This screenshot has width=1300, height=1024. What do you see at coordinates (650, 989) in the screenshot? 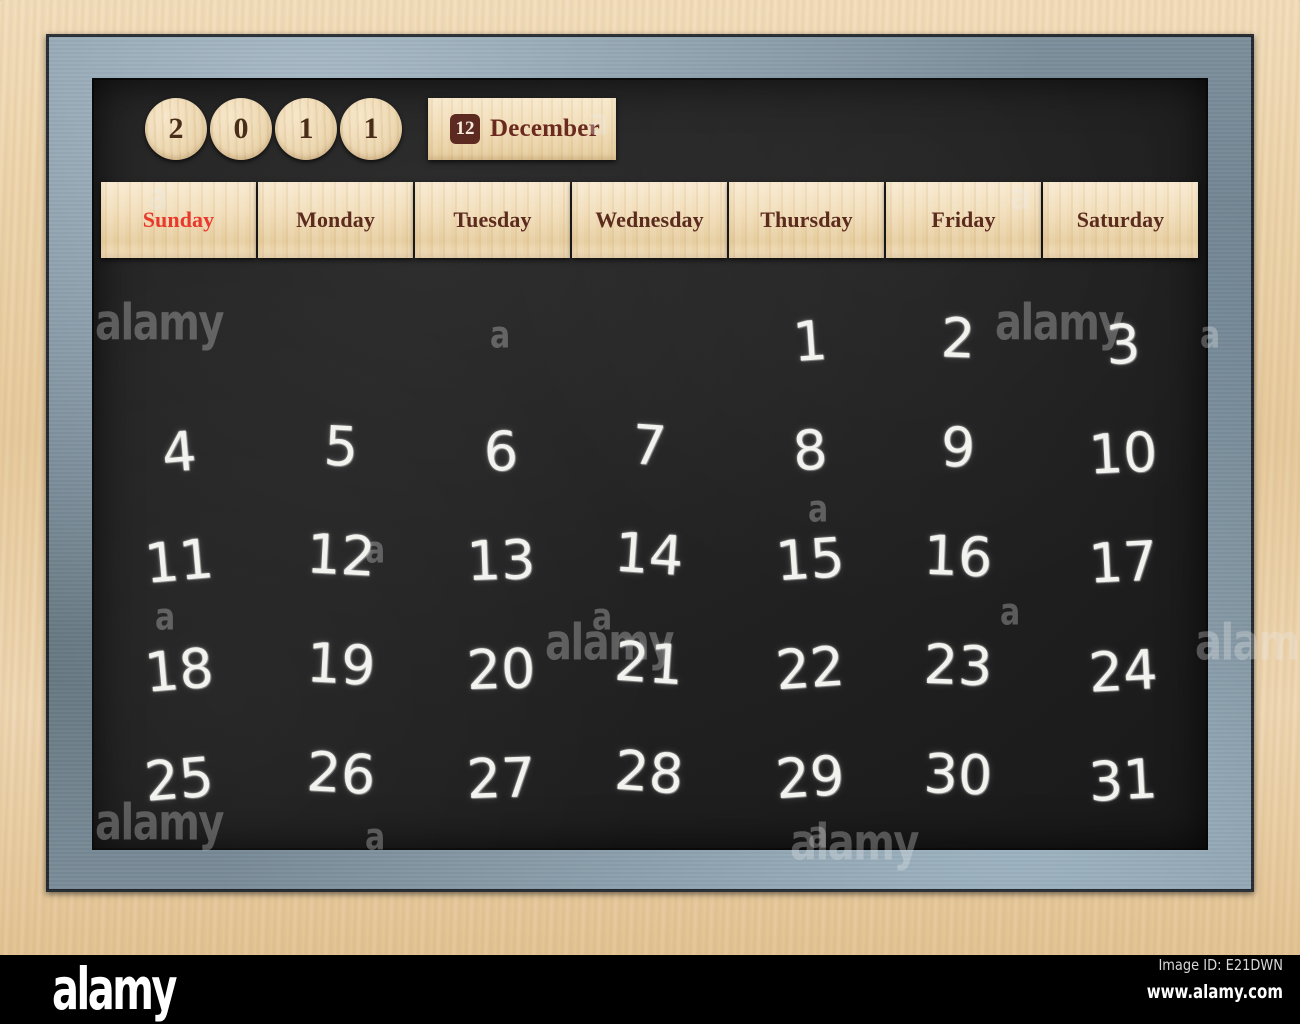
I see `stock-photo-banner: alamy Image ID: E21DWN www.alamy.com` at bounding box center [650, 989].